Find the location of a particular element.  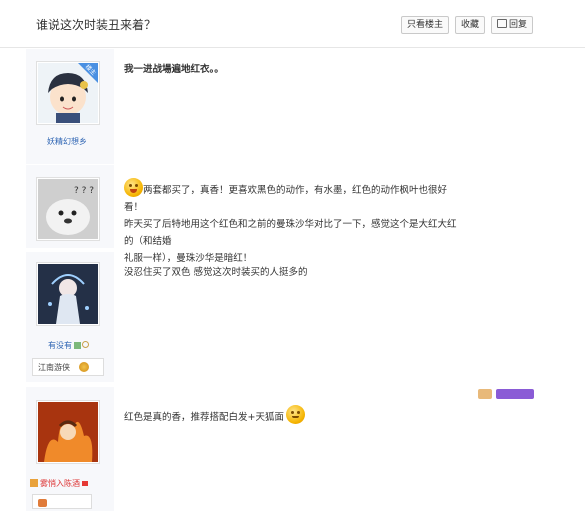

flame-character-avatar-image is located at coordinates (68, 432).